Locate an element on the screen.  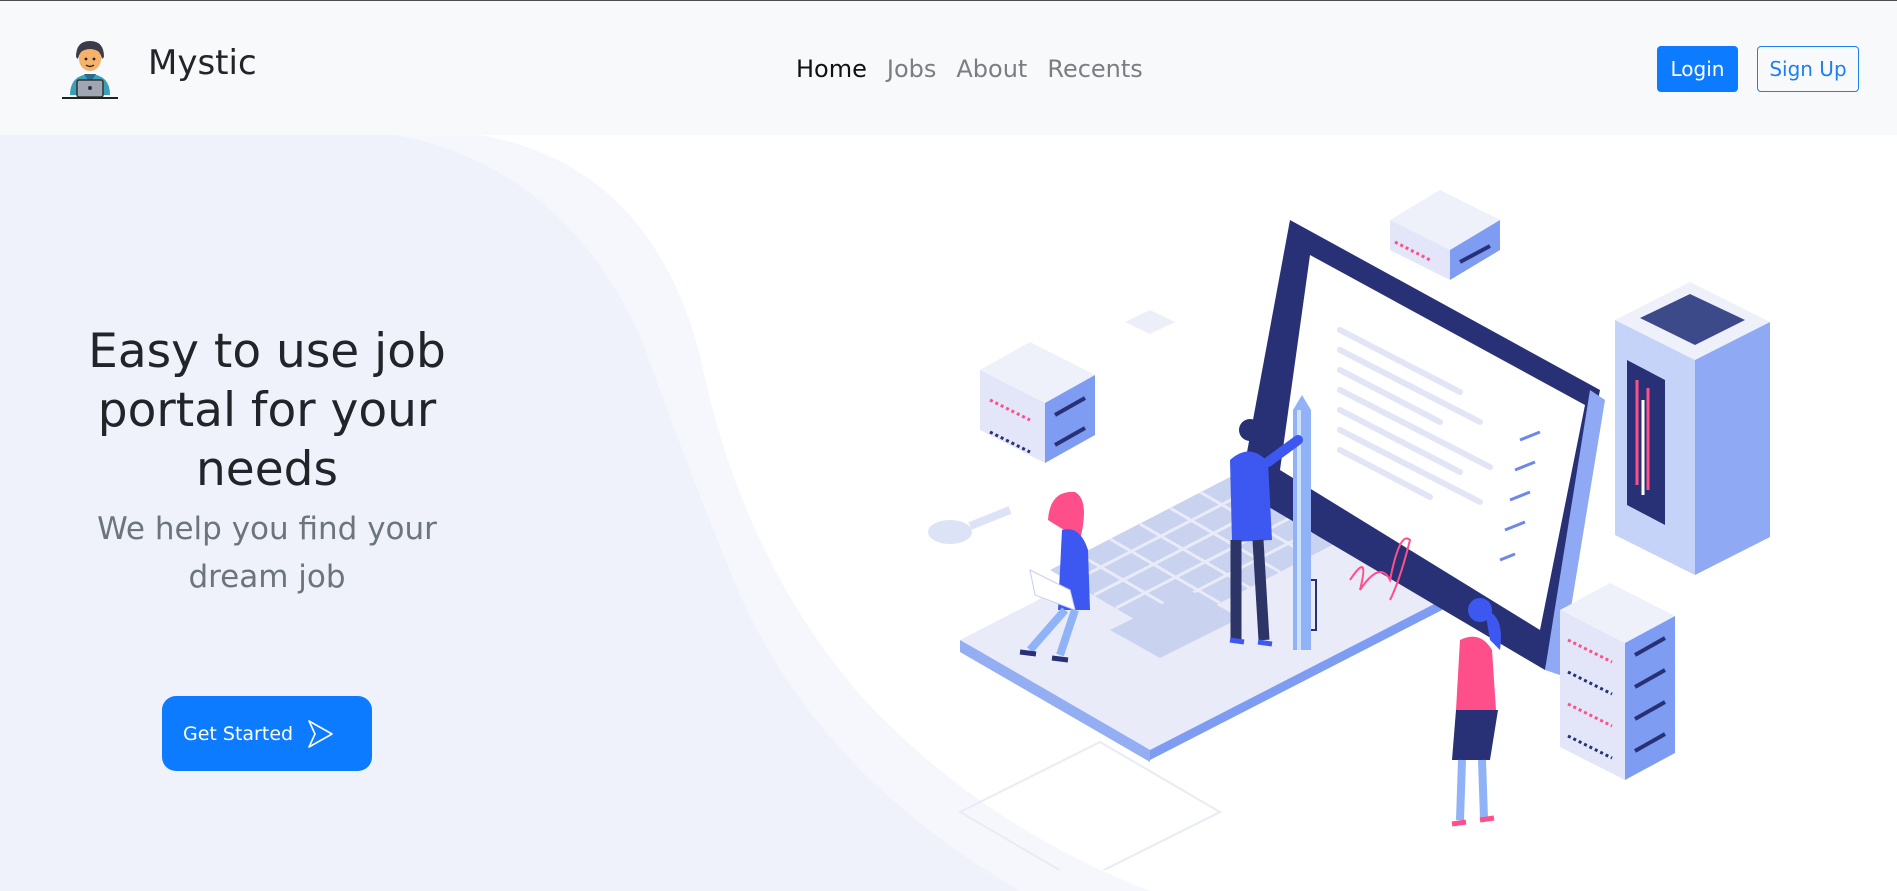
key-icon is located at coordinates (970, 525).